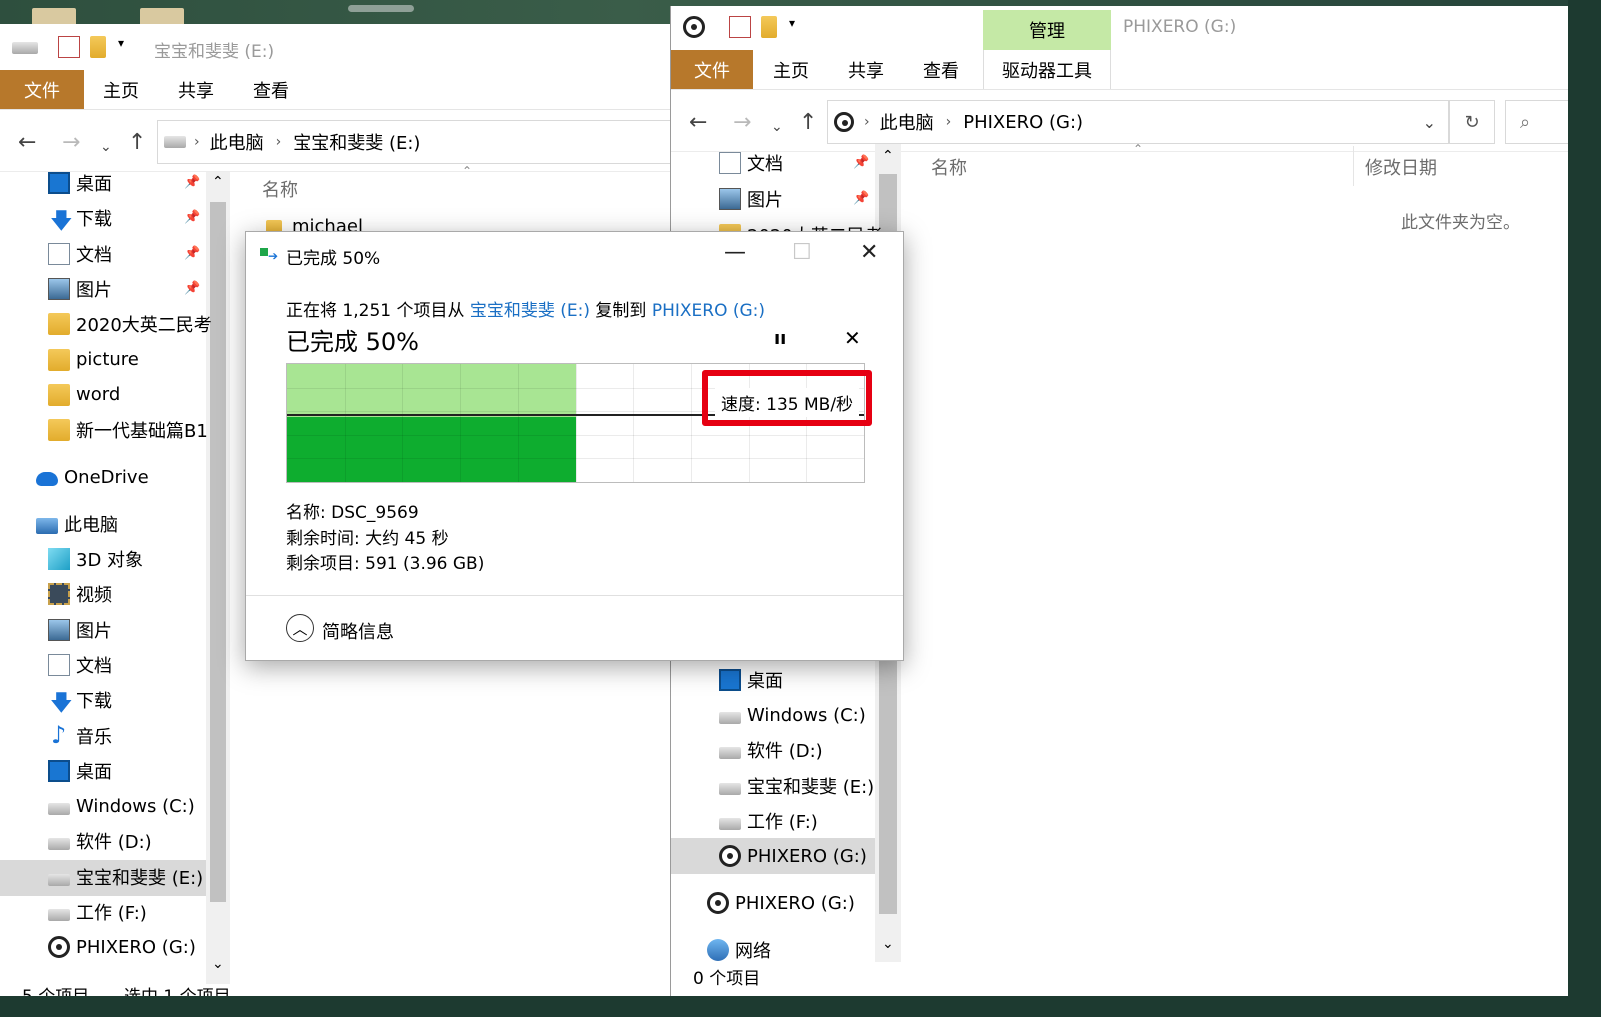  I want to click on nav-item: 此电脑, so click(77, 524).